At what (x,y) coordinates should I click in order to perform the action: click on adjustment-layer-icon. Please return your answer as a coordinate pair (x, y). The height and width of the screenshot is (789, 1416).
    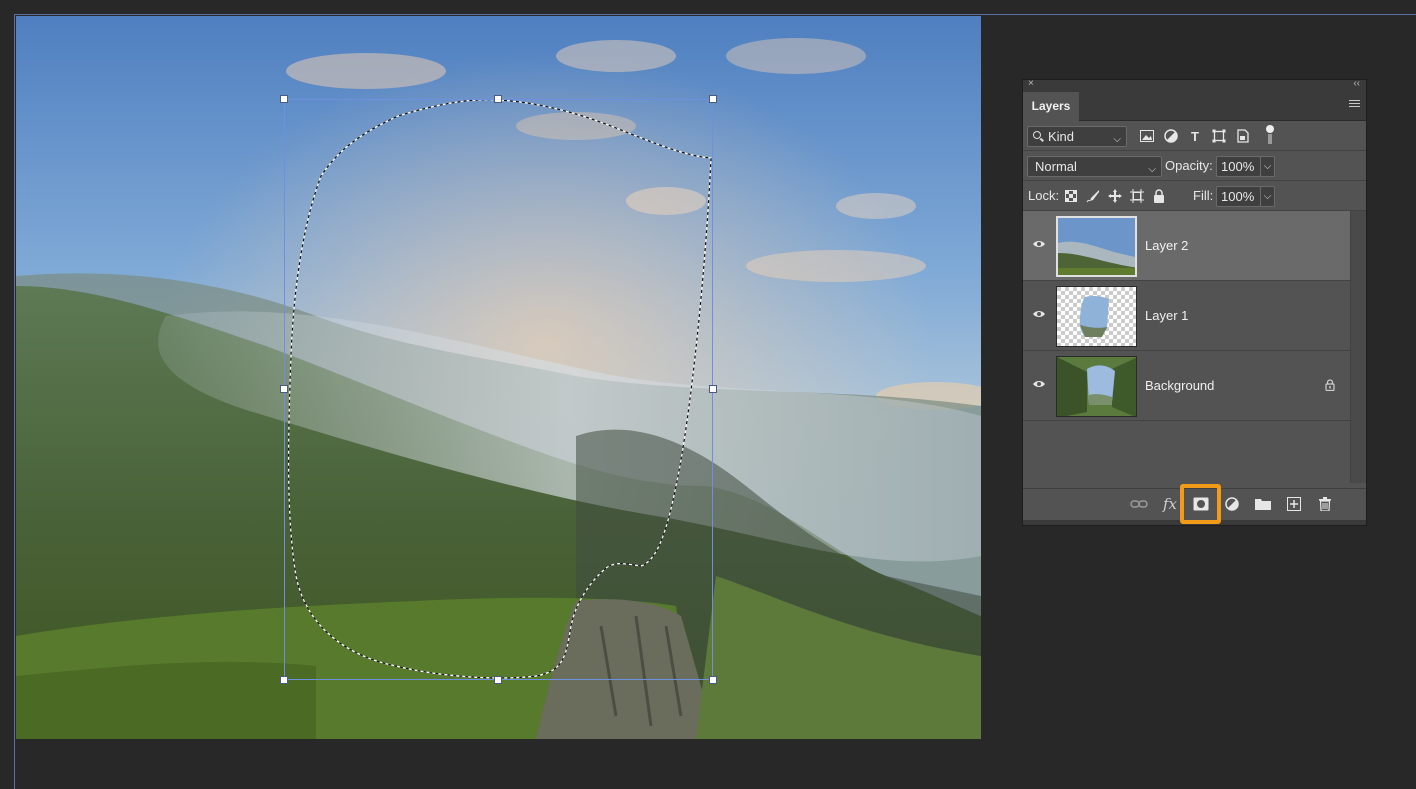
    Looking at the image, I should click on (1232, 504).